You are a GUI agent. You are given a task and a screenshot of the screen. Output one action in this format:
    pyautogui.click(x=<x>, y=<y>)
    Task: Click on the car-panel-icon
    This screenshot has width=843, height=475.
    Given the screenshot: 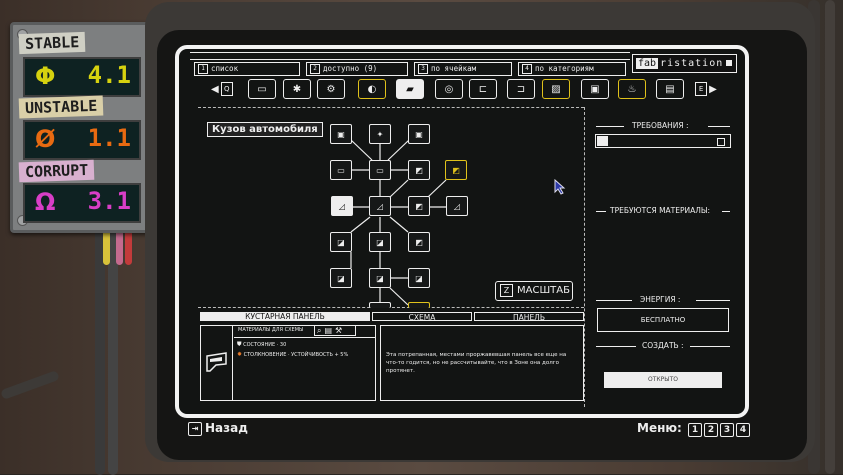 What is the action you would take?
    pyautogui.click(x=216, y=362)
    